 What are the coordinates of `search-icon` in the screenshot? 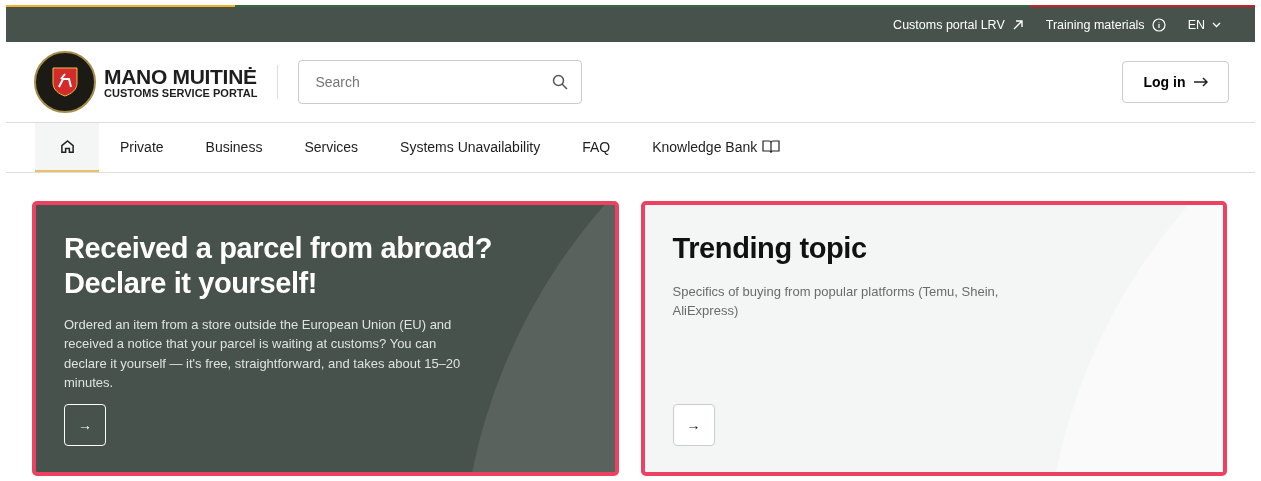 It's located at (560, 82).